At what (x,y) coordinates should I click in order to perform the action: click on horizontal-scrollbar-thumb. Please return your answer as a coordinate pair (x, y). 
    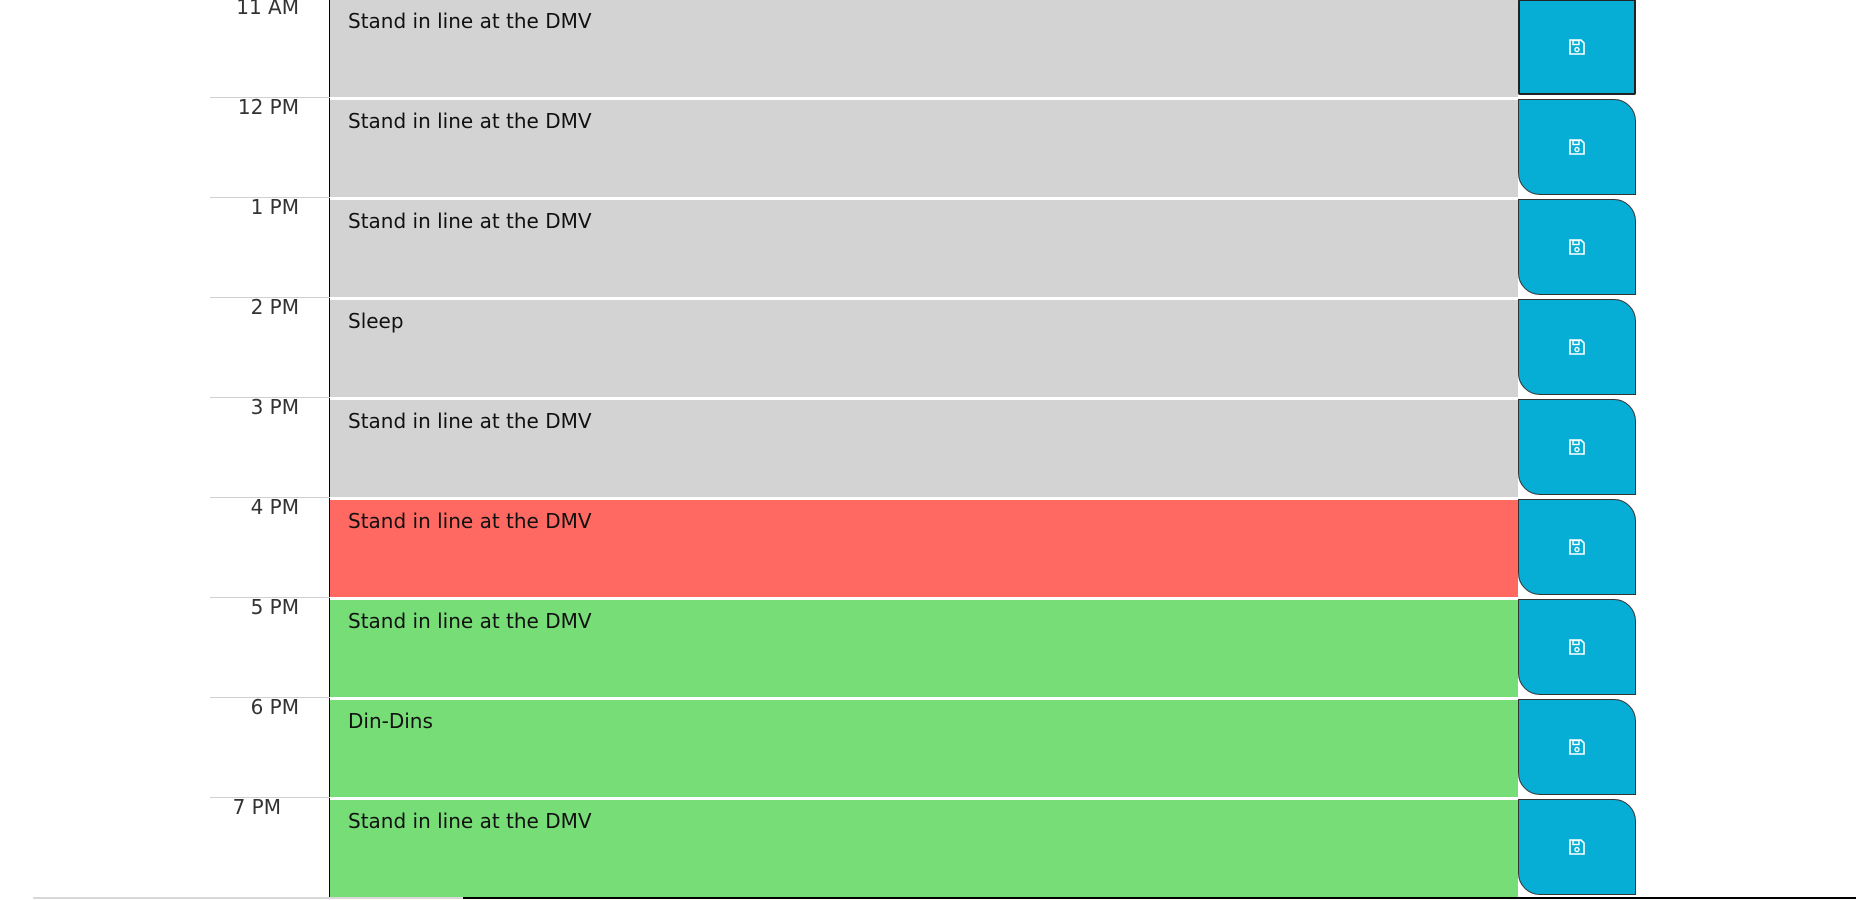
    Looking at the image, I should click on (248, 898).